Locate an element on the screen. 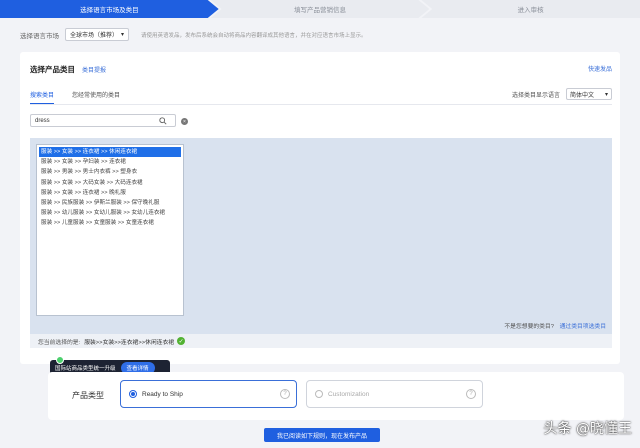  radio-checked-icon is located at coordinates (133, 394).